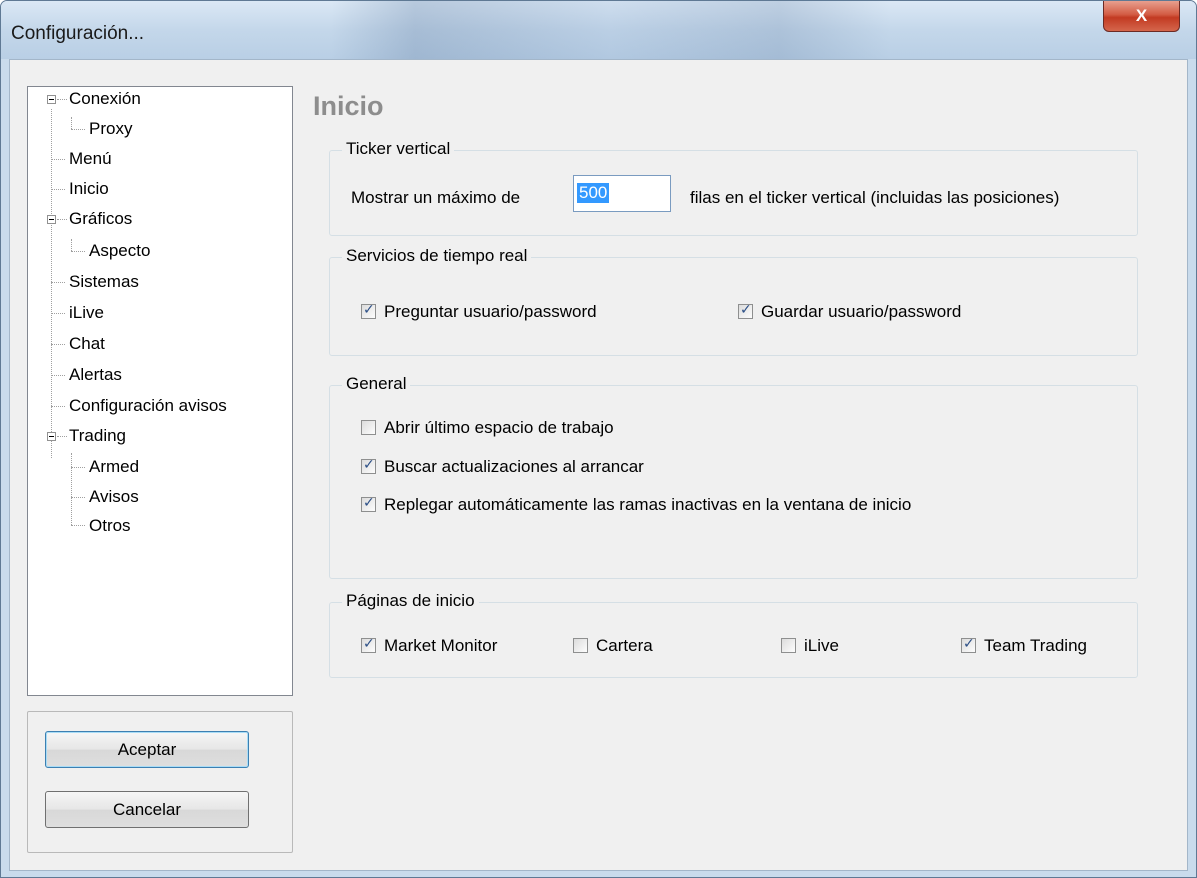  Describe the element at coordinates (114, 497) in the screenshot. I see `tree-item-avisos: Avisos` at that location.